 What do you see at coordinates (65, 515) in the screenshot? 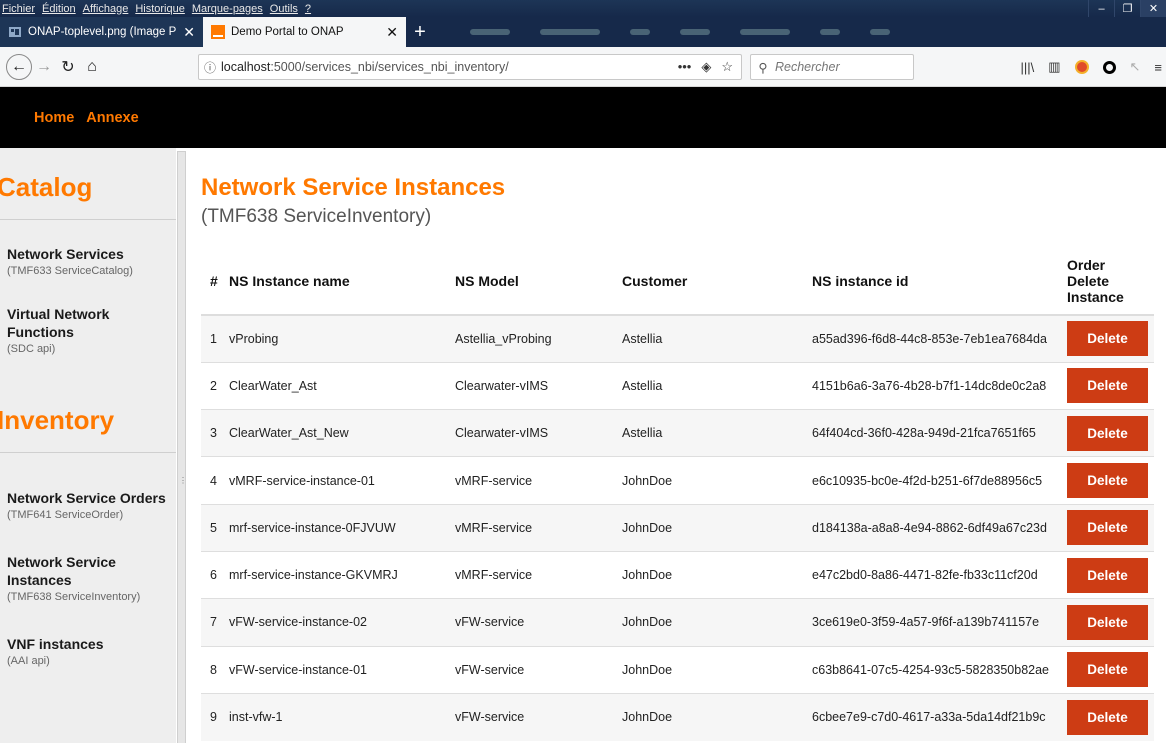
I see `sidebar-item-sub: (TMF641 ServiceOrder)` at bounding box center [65, 515].